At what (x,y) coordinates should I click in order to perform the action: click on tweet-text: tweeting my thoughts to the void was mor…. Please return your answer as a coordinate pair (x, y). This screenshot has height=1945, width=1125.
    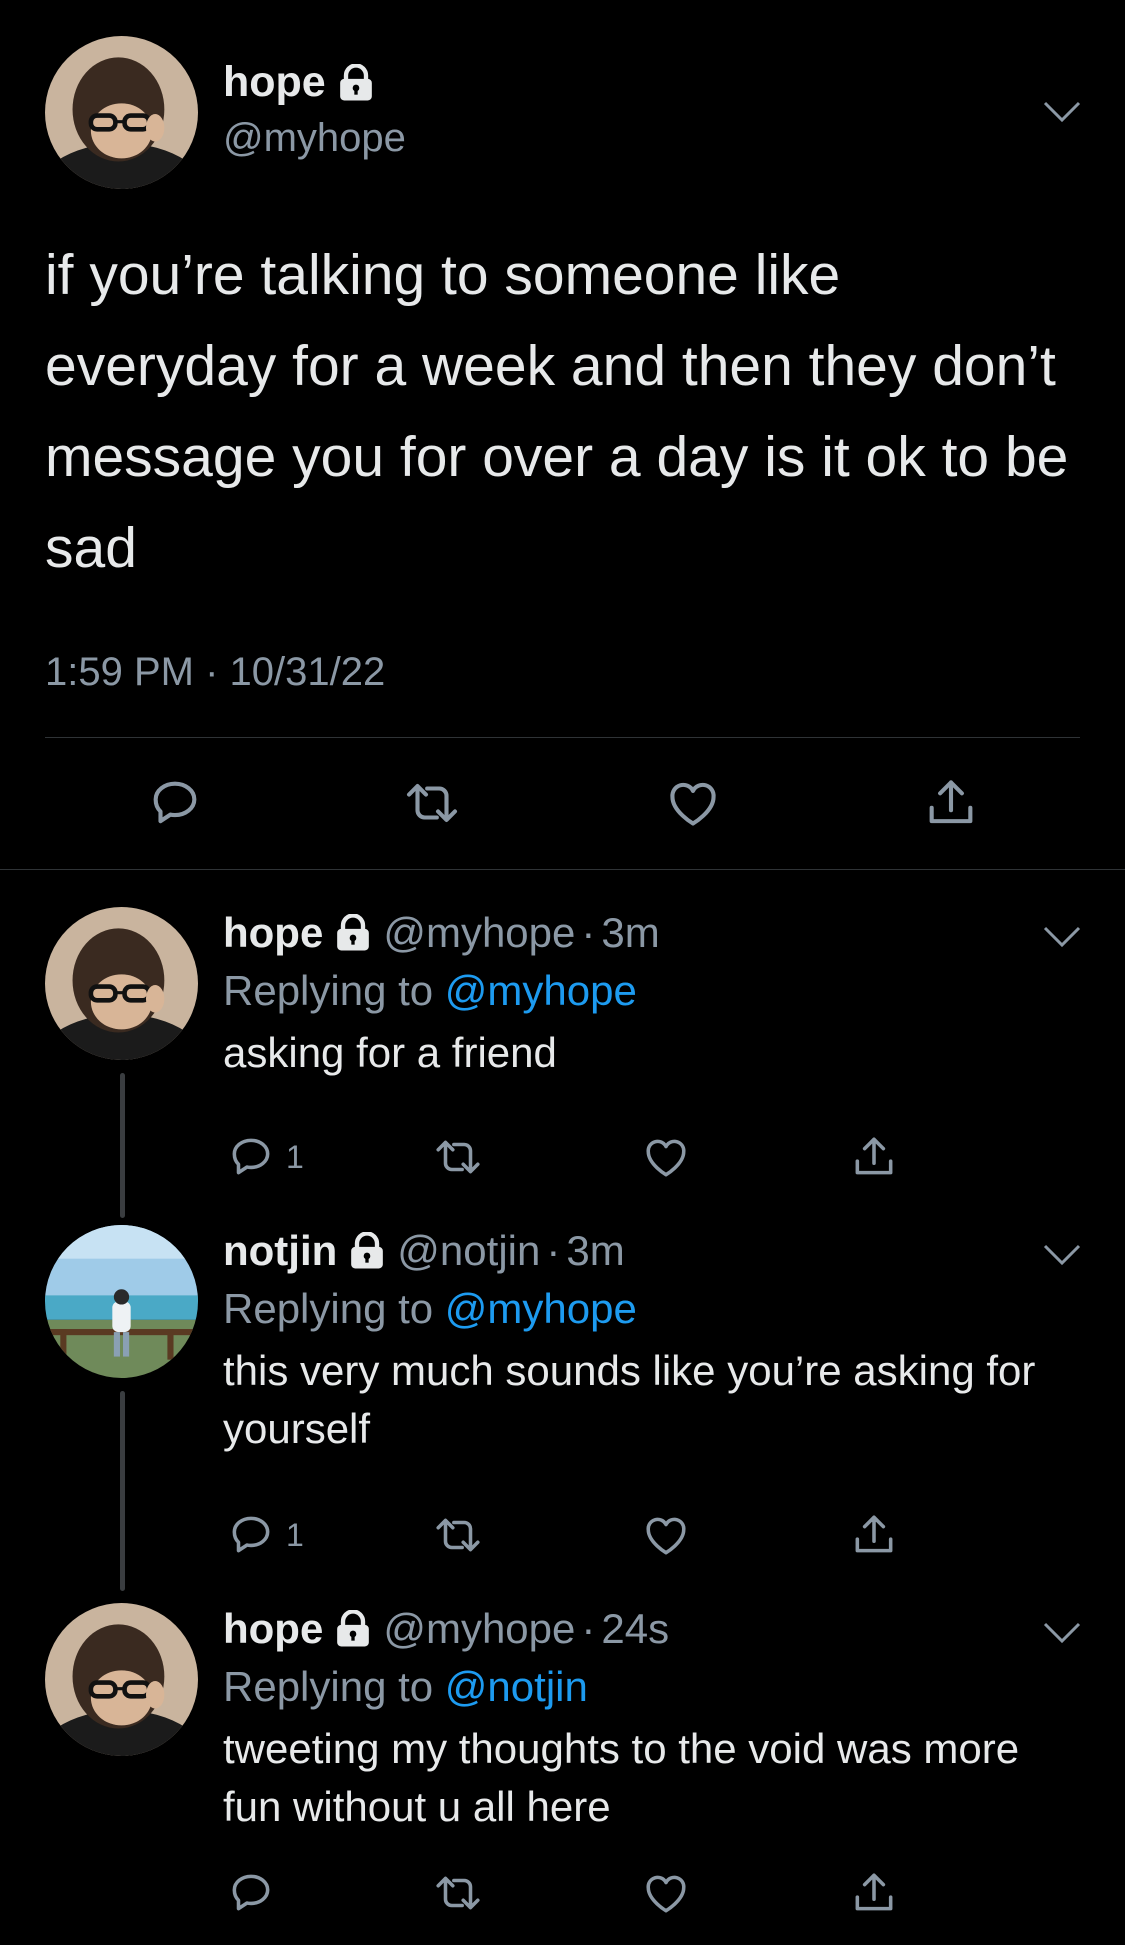
    Looking at the image, I should click on (621, 1777).